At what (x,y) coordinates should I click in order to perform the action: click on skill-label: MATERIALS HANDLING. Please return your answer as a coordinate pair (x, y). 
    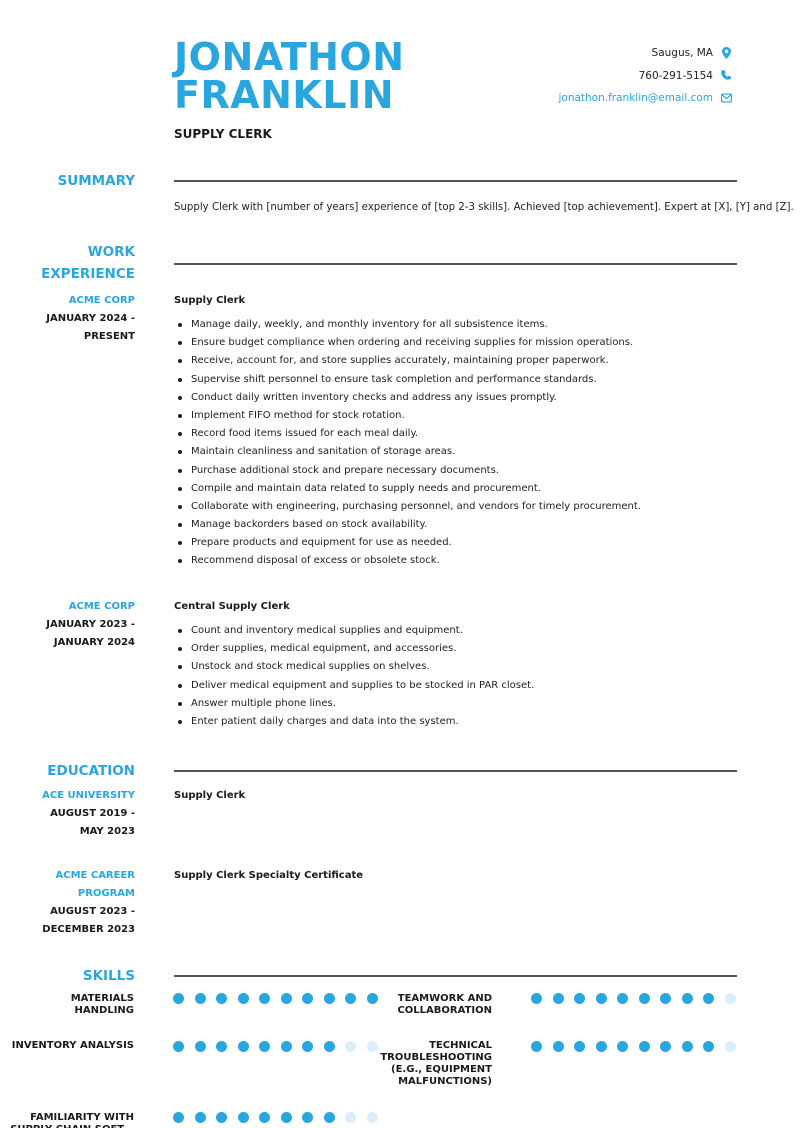
    Looking at the image, I should click on (102, 1005).